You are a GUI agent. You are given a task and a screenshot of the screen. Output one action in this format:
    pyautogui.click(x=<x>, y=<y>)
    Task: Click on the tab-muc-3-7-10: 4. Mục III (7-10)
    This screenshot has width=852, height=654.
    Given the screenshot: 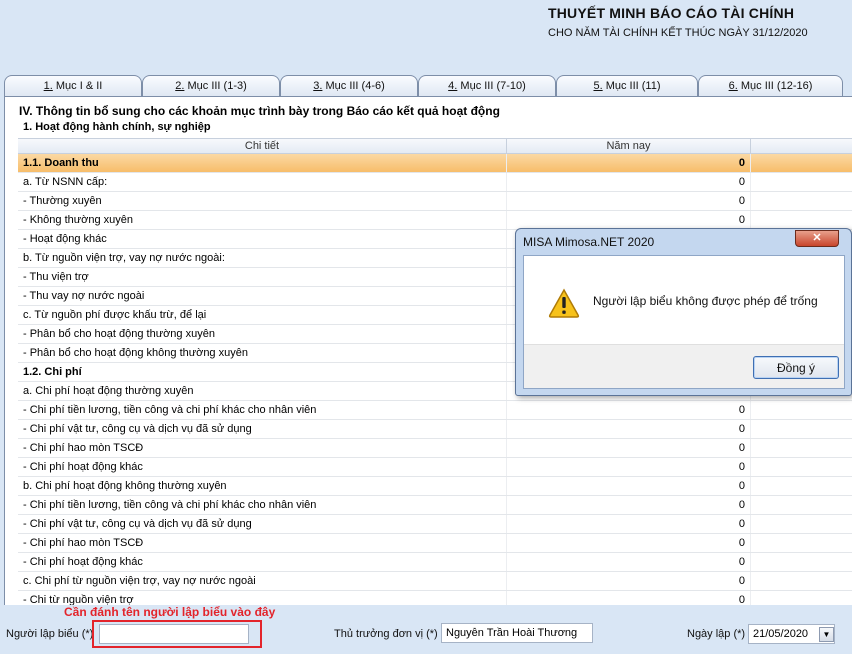 What is the action you would take?
    pyautogui.click(x=487, y=85)
    